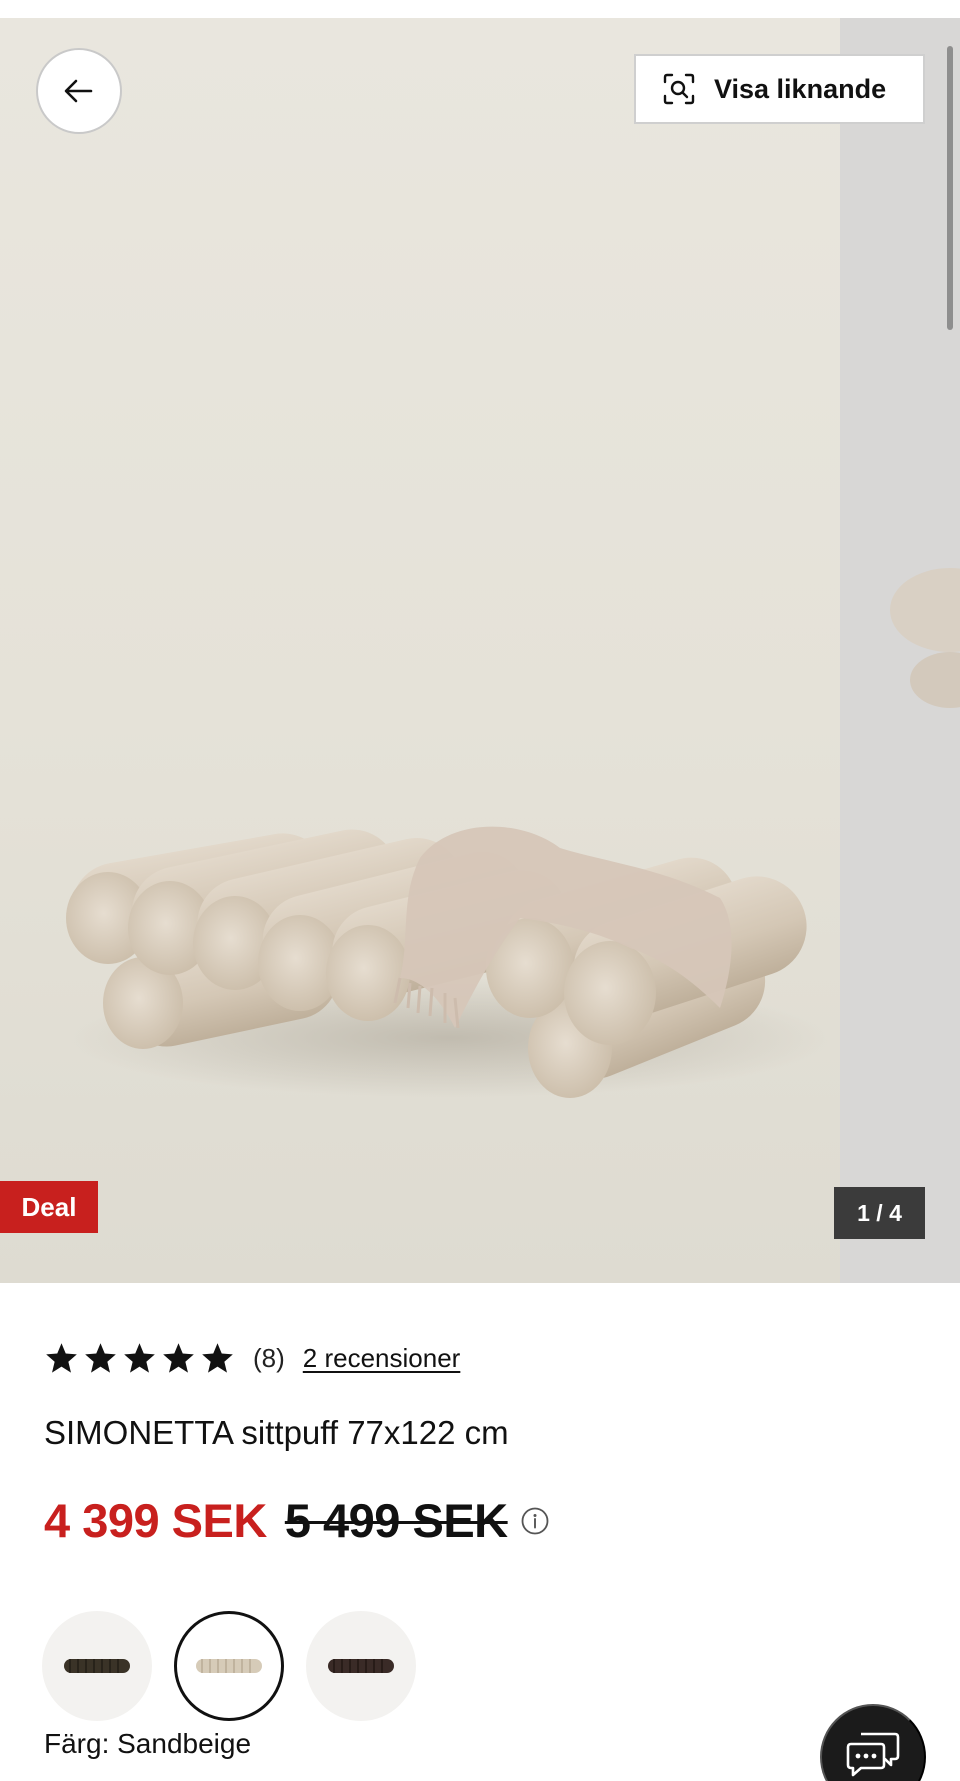 The height and width of the screenshot is (1781, 960). What do you see at coordinates (148, 1743) in the screenshot?
I see `selected-color-label: Färg: Sandbeige` at bounding box center [148, 1743].